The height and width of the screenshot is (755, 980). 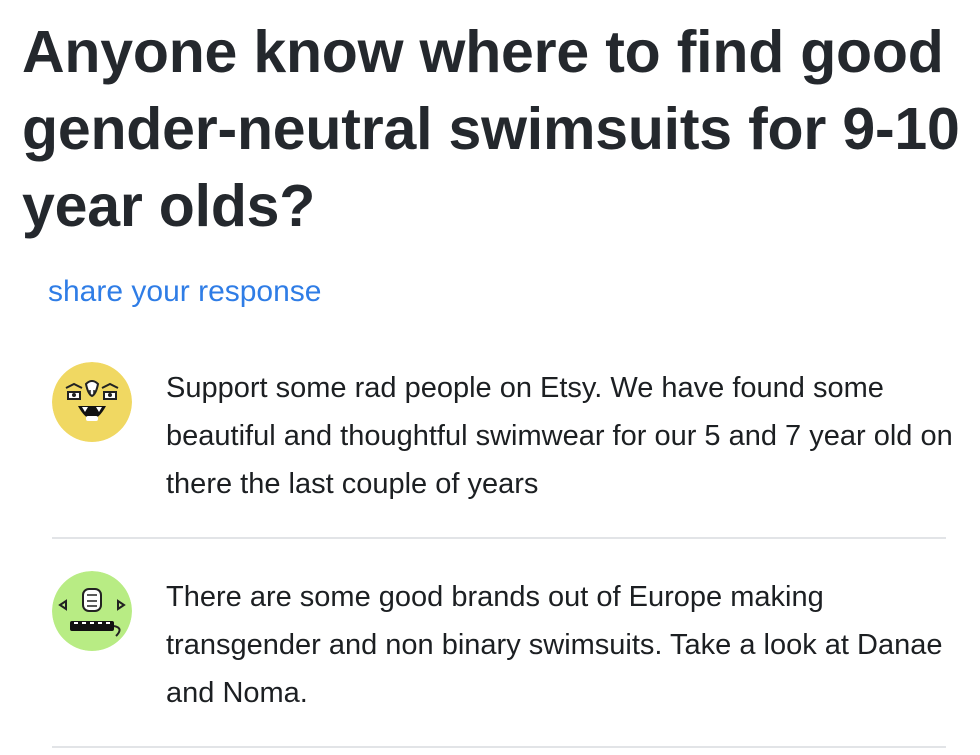 I want to click on divider, so click(x=499, y=747).